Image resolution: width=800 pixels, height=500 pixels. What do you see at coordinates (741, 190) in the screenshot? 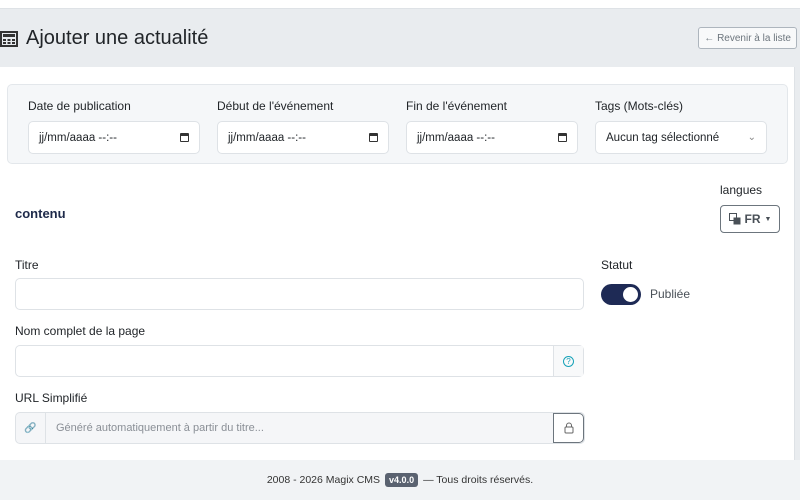
I see `languages-label: langues` at bounding box center [741, 190].